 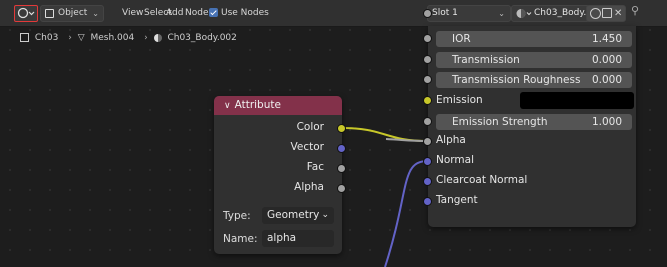 I want to click on attribute-node-title: Attribute, so click(x=257, y=105).